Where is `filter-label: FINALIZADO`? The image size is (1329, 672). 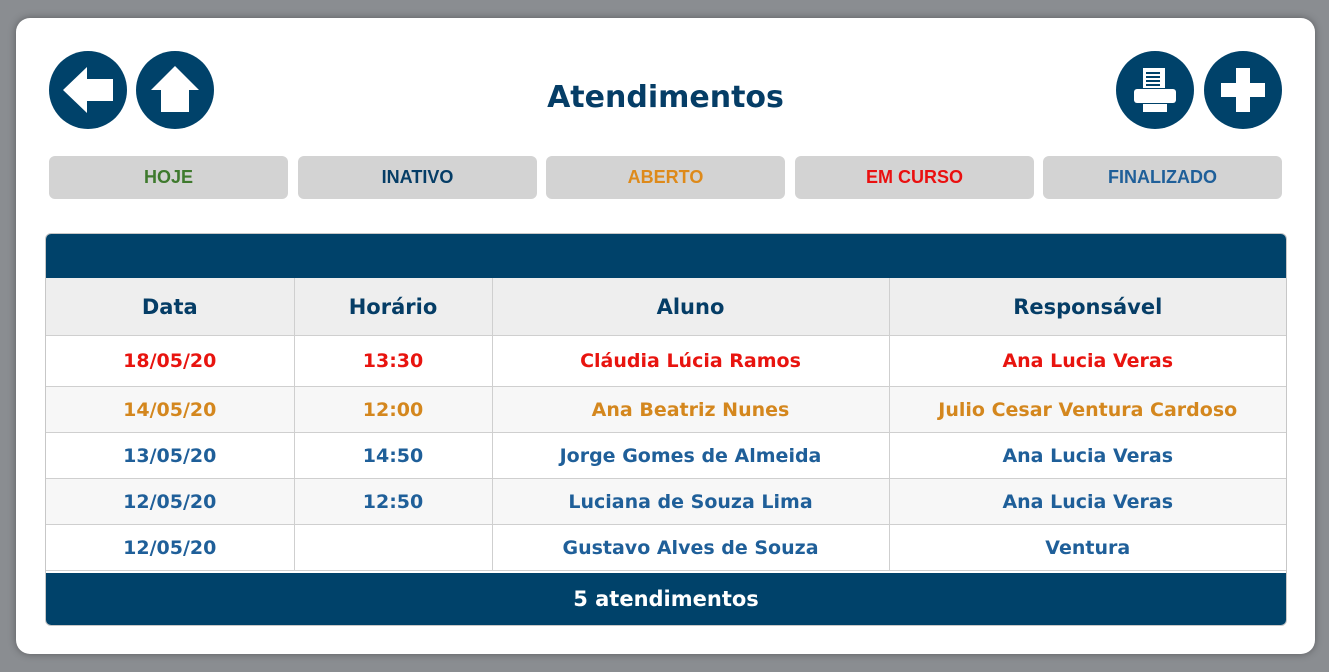 filter-label: FINALIZADO is located at coordinates (1162, 177).